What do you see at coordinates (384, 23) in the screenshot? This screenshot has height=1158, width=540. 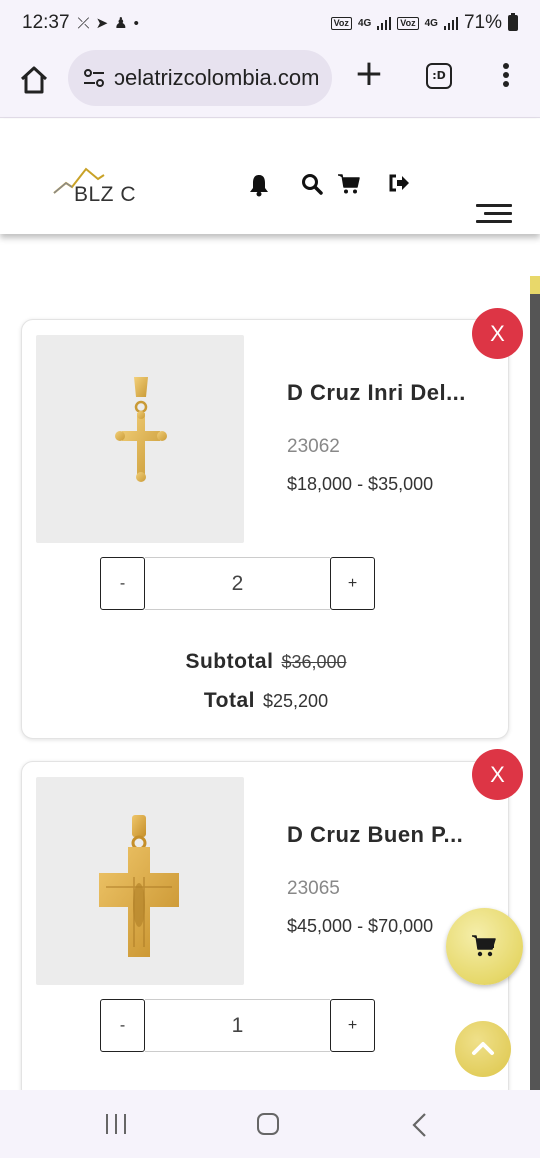 I see `signal-1-icon` at bounding box center [384, 23].